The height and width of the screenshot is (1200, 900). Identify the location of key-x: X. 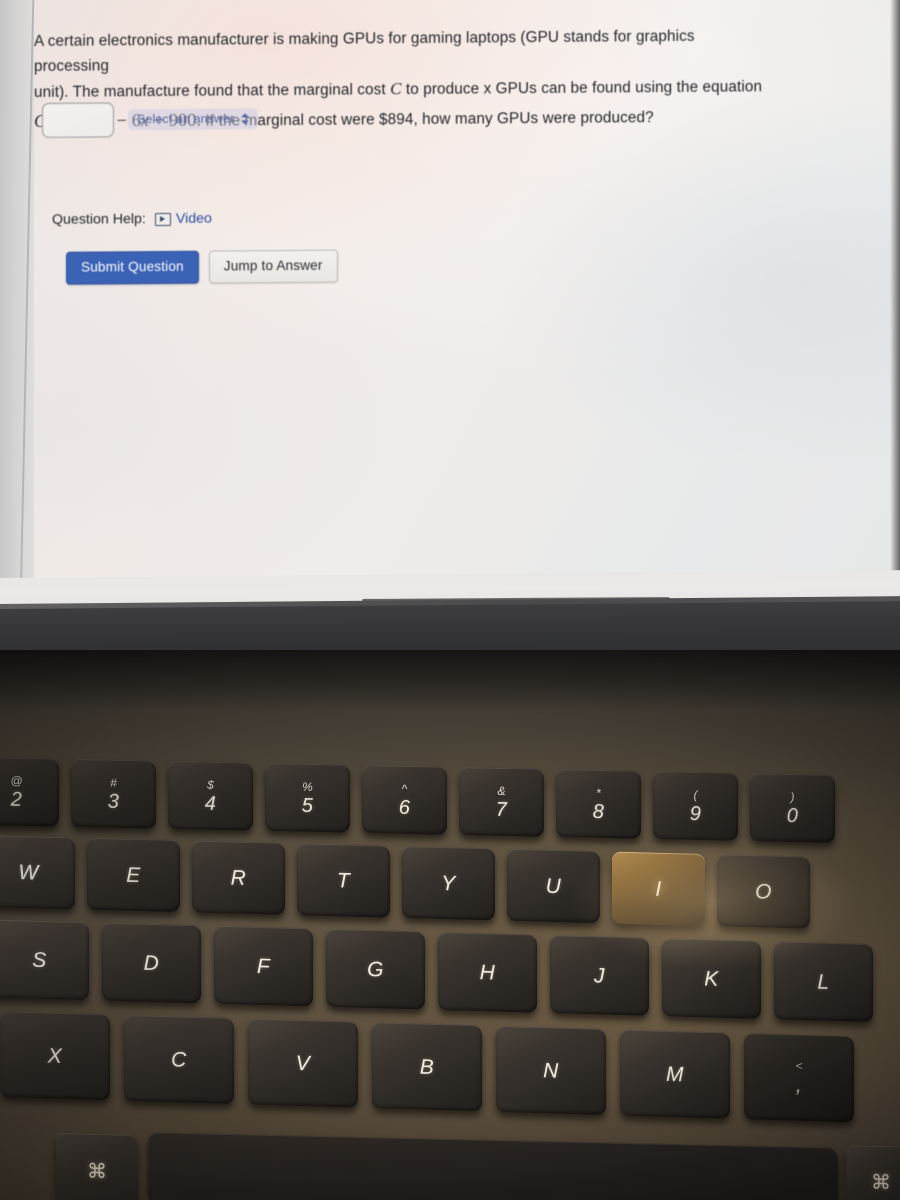
(55, 1056).